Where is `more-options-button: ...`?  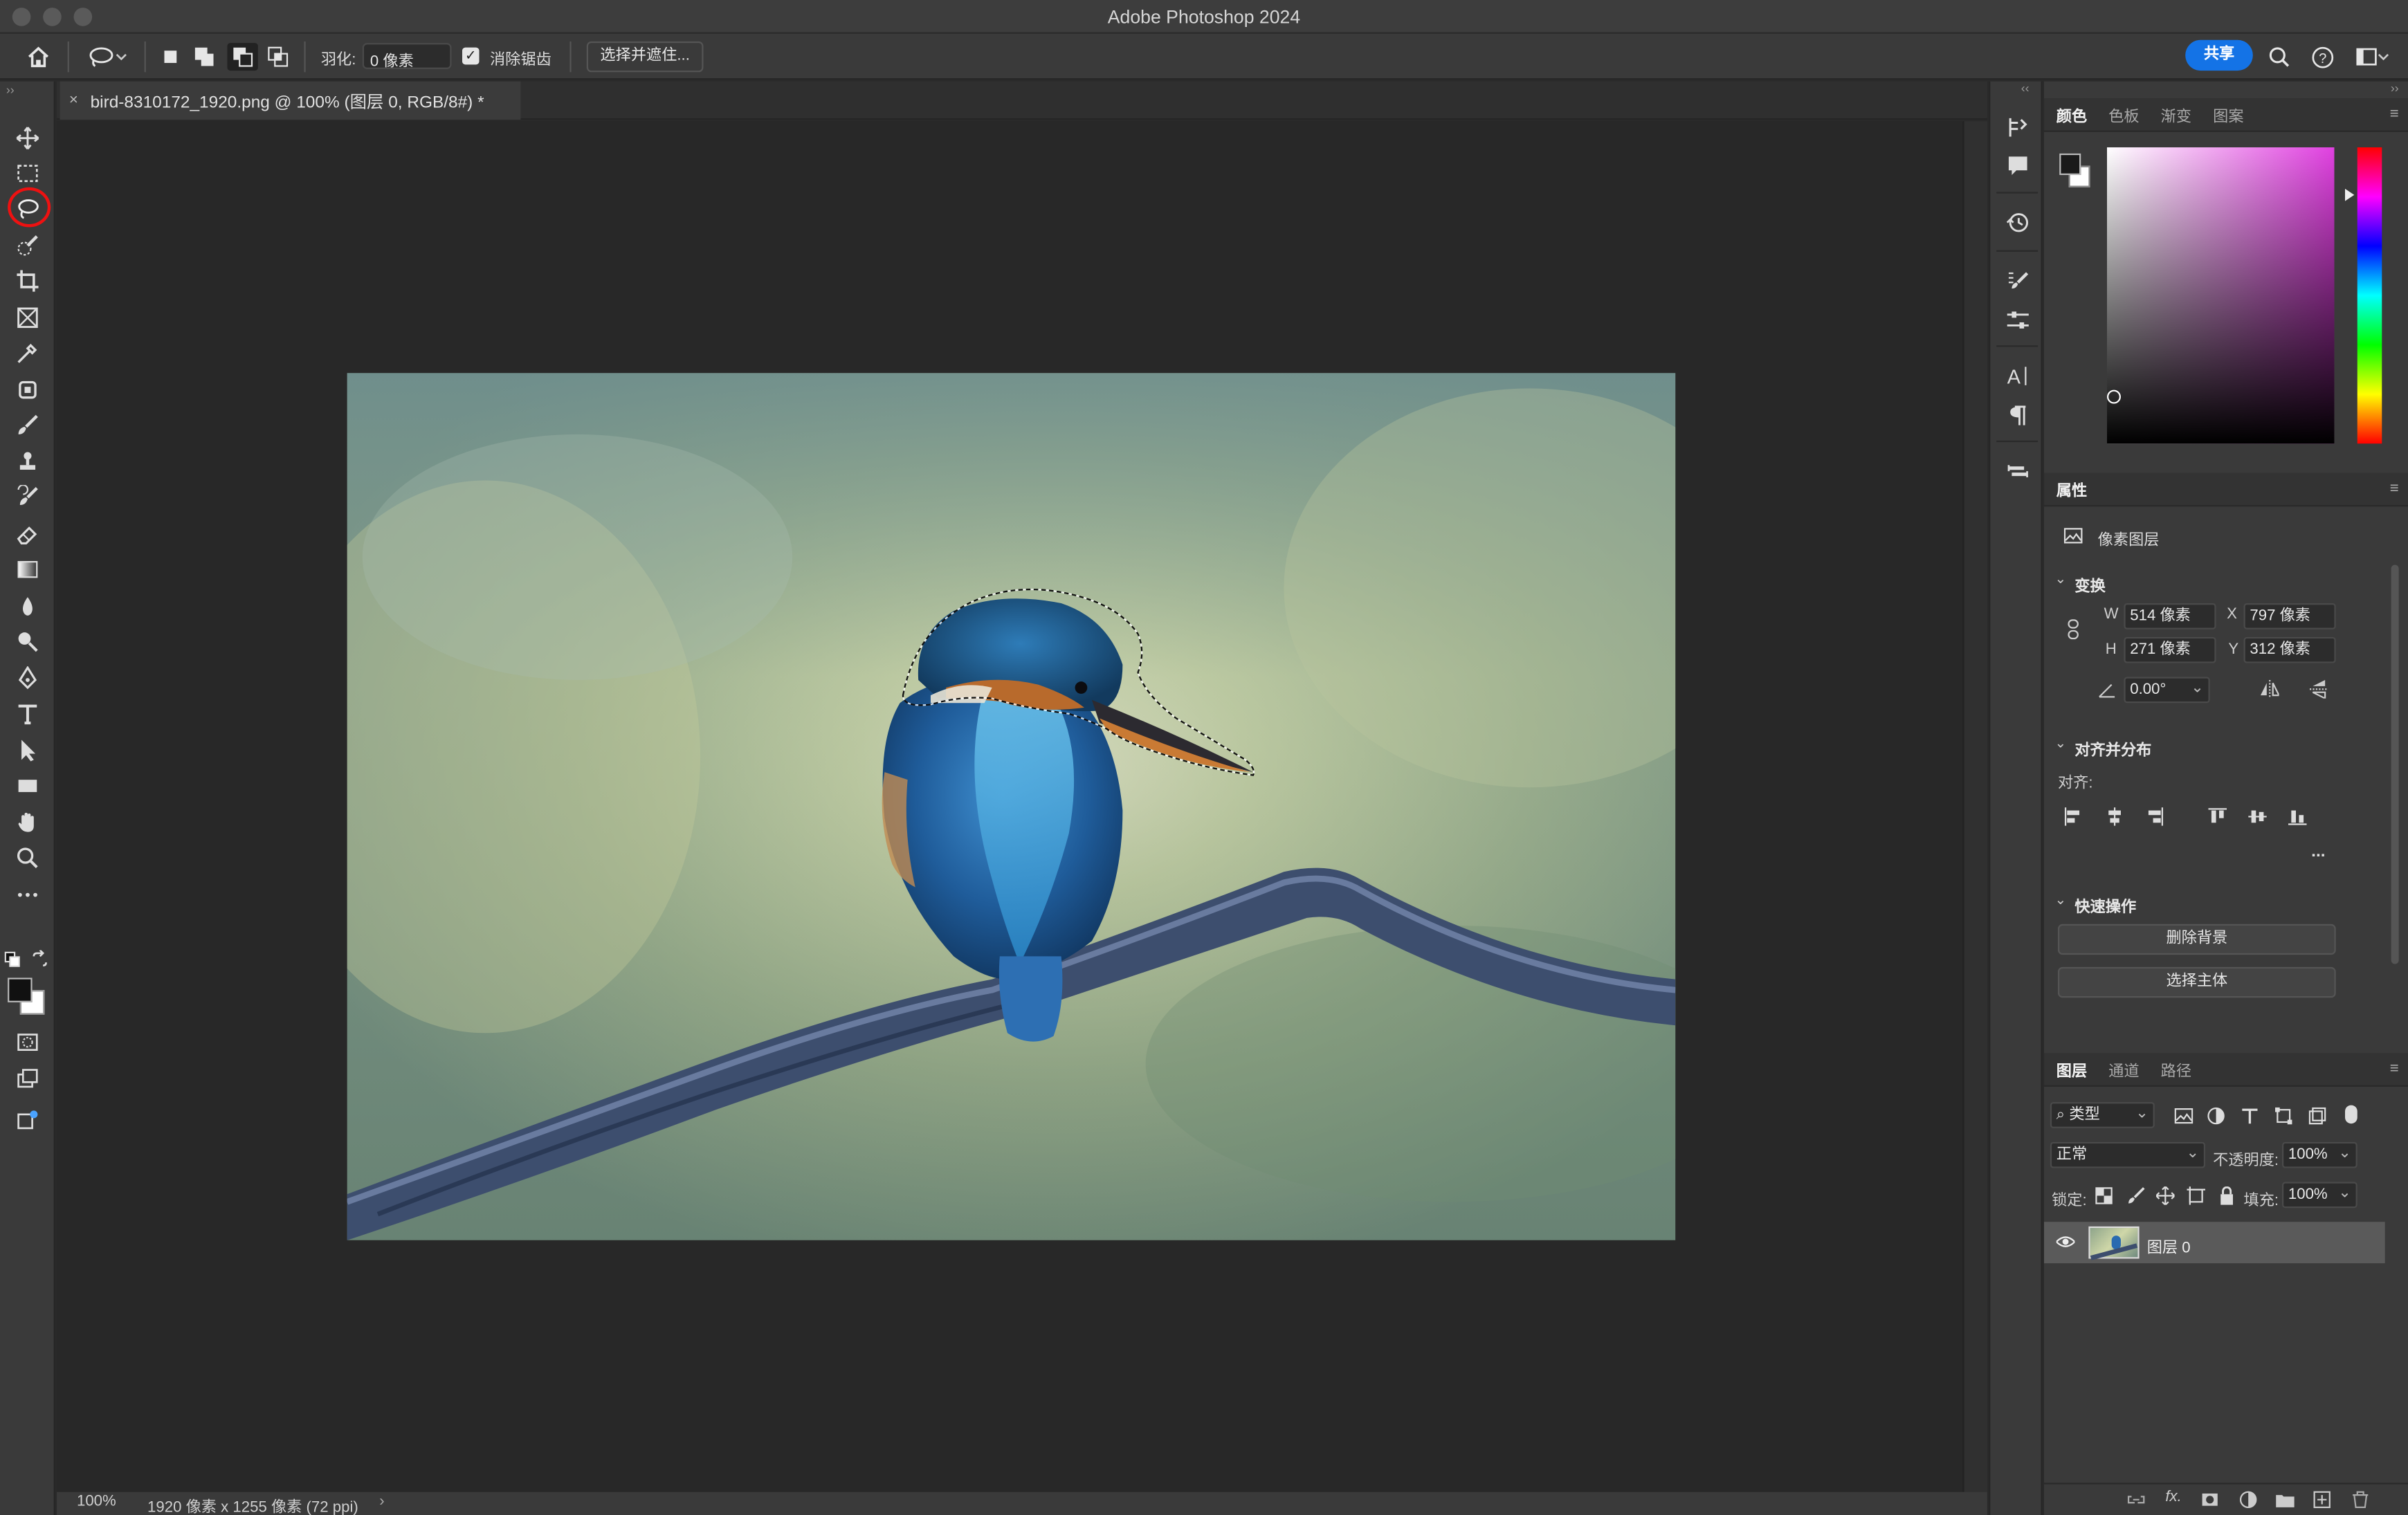 more-options-button: ... is located at coordinates (2318, 852).